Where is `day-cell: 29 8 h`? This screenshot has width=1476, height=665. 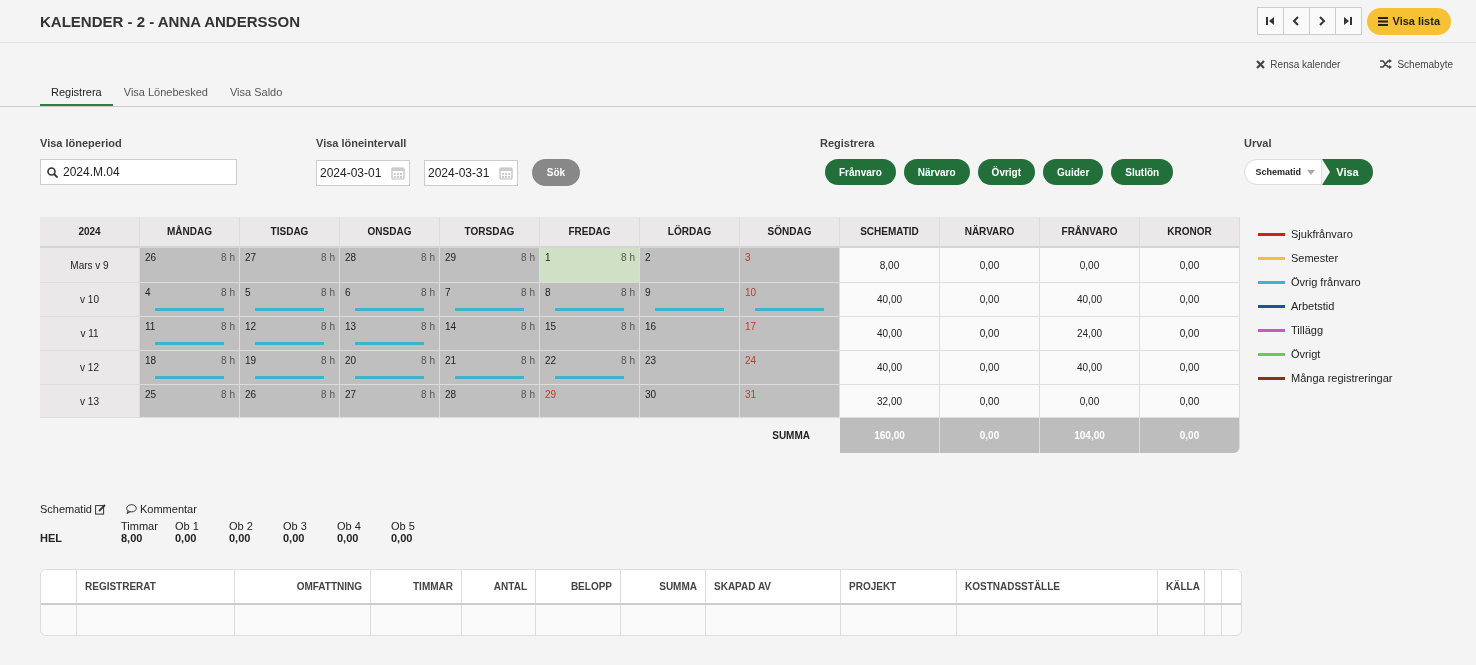
day-cell: 29 8 h is located at coordinates (490, 265).